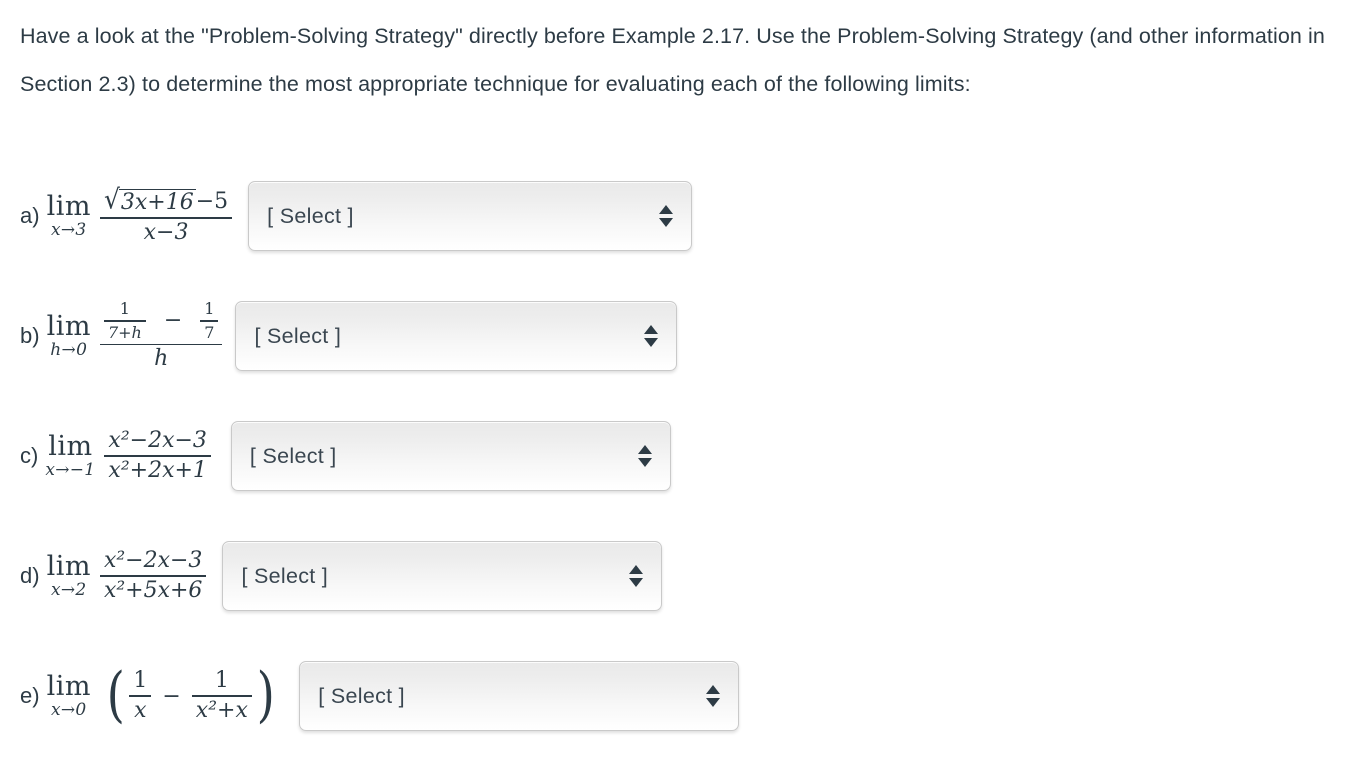  Describe the element at coordinates (68, 206) in the screenshot. I see `lim-text-a: lim` at that location.